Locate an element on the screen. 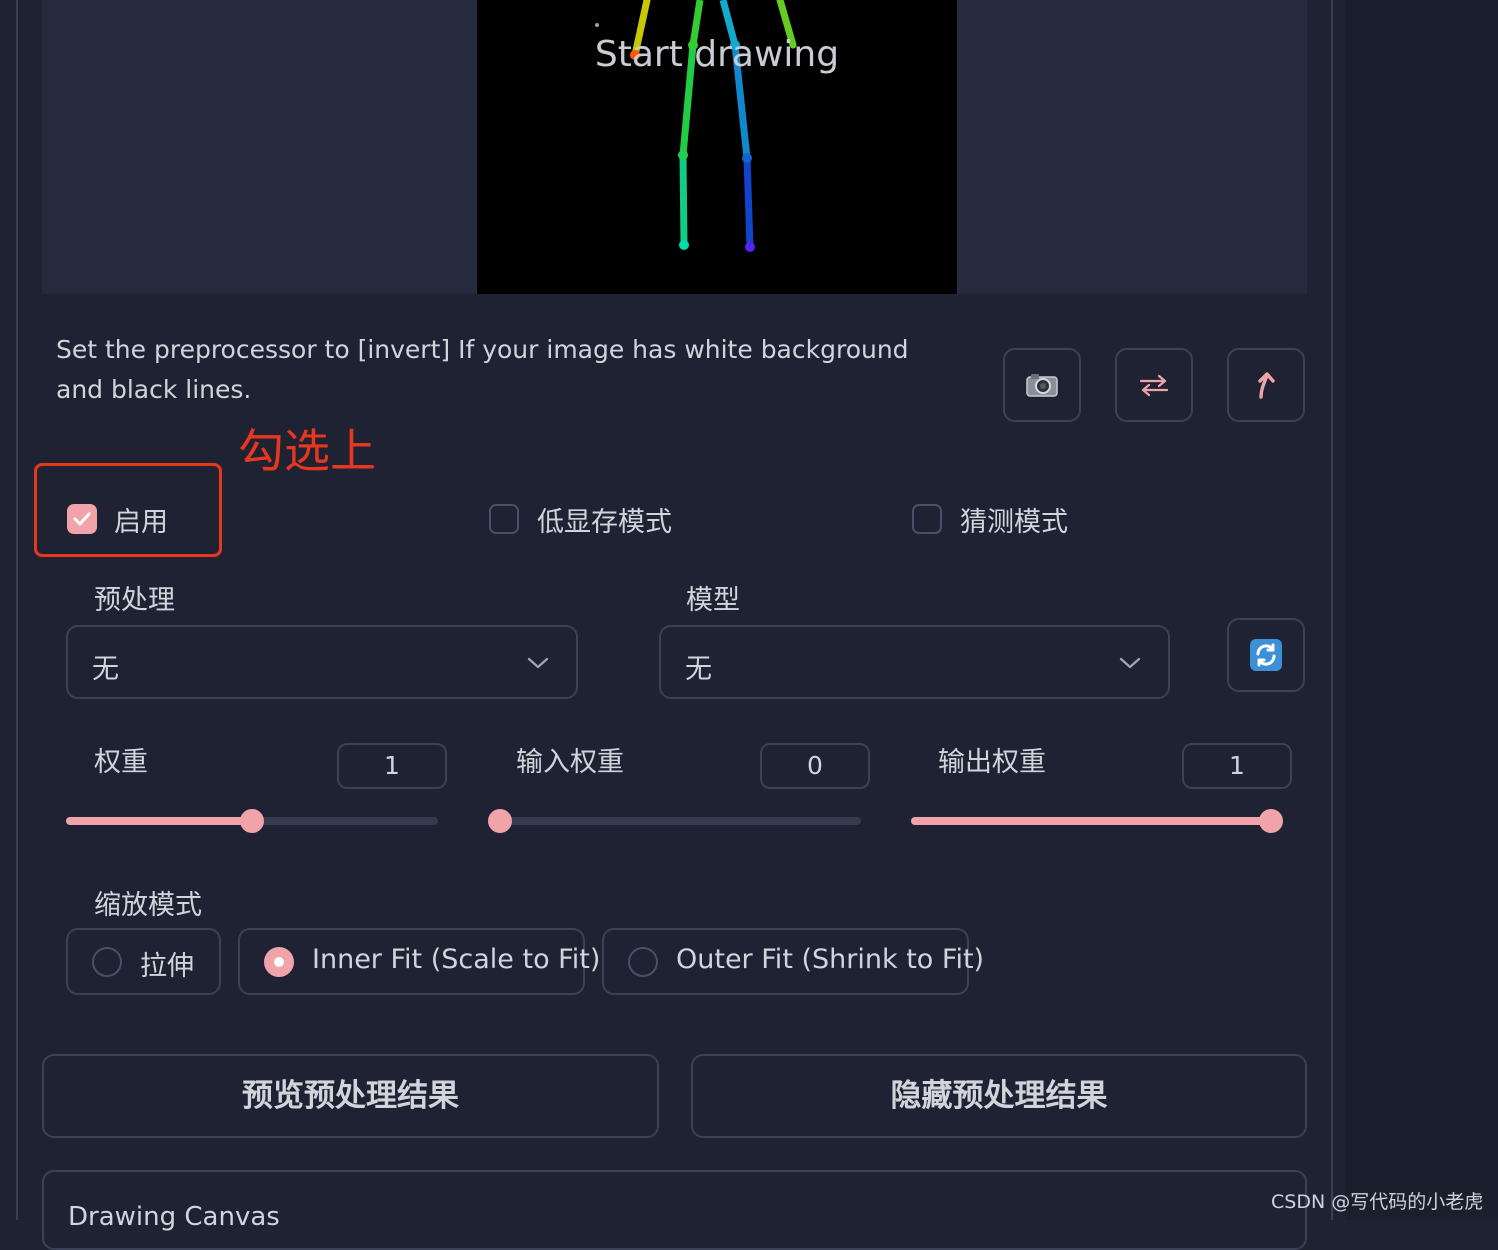  low-vram-checkbox-label: 低显存模式 is located at coordinates (604, 522).